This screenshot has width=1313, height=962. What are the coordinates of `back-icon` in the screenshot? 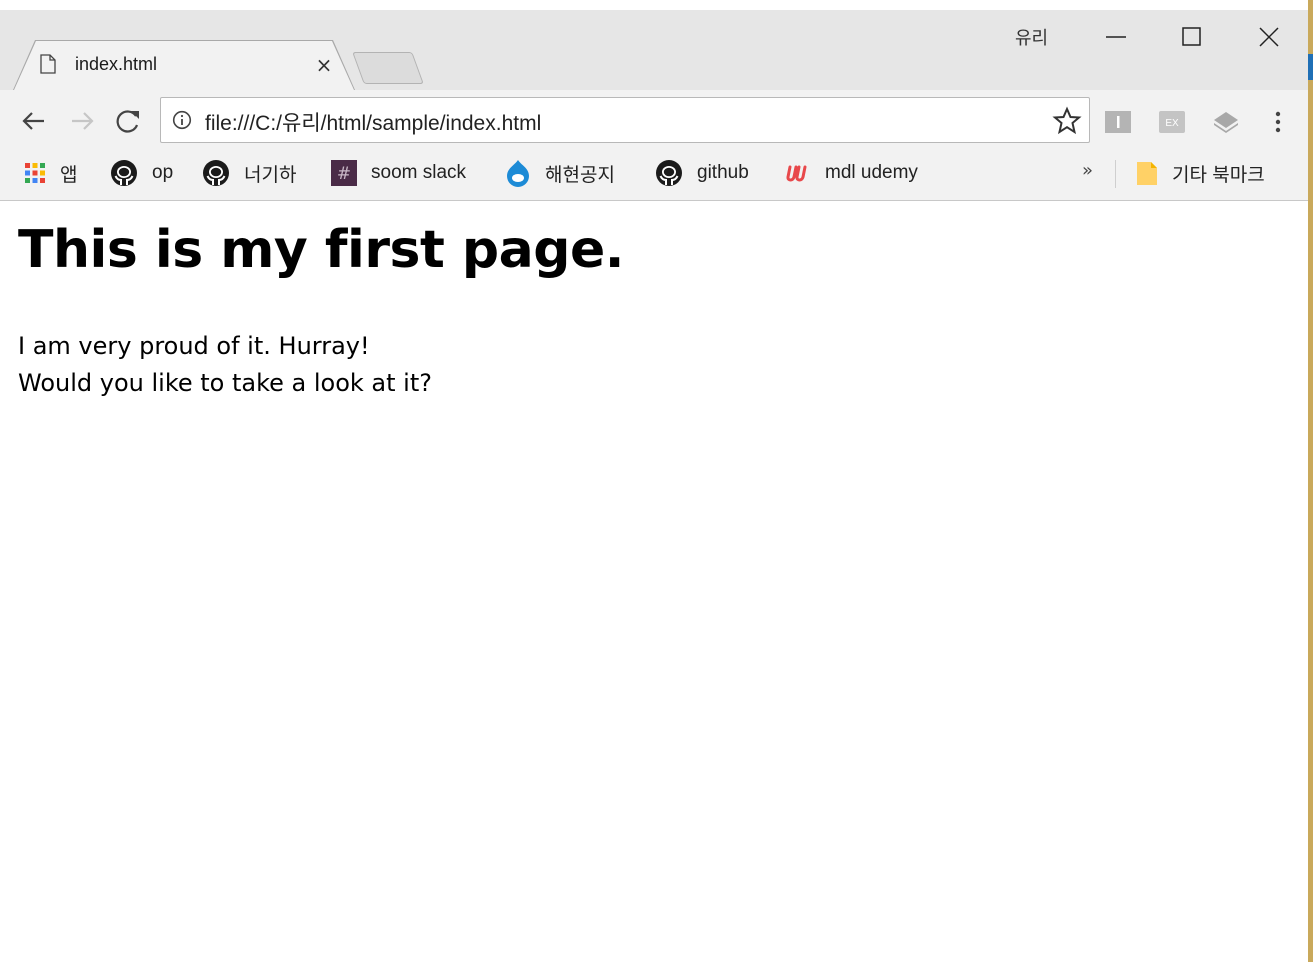 It's located at (34, 122).